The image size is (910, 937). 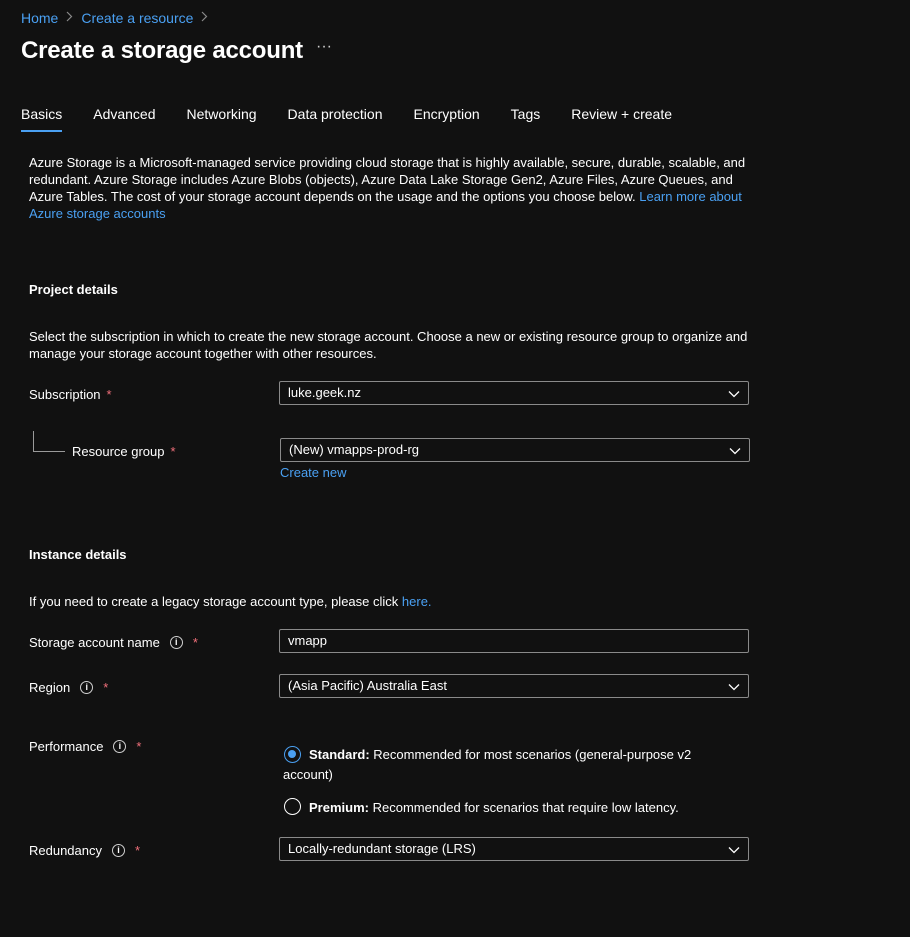 I want to click on instance-details-heading: Instance details, so click(x=78, y=554).